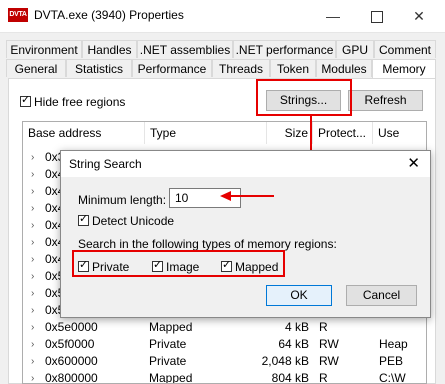 The width and height of the screenshot is (445, 384). I want to click on mapped-label: Mapped, so click(257, 266).